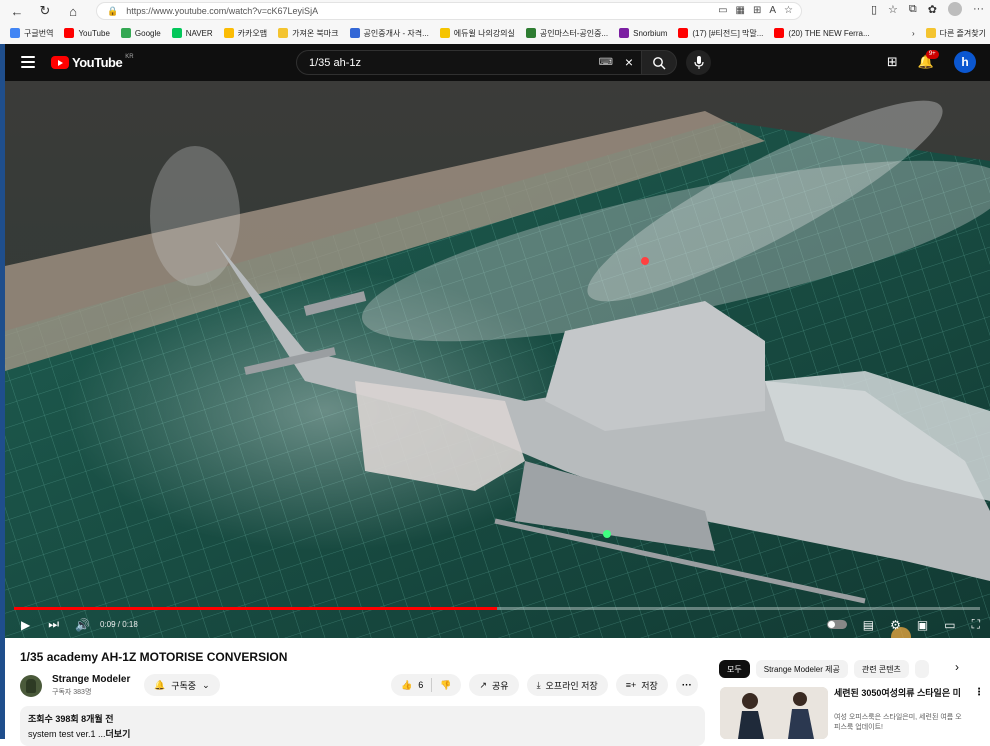 The width and height of the screenshot is (990, 746). What do you see at coordinates (82, 625) in the screenshot?
I see `volume-icon: 🔊` at bounding box center [82, 625].